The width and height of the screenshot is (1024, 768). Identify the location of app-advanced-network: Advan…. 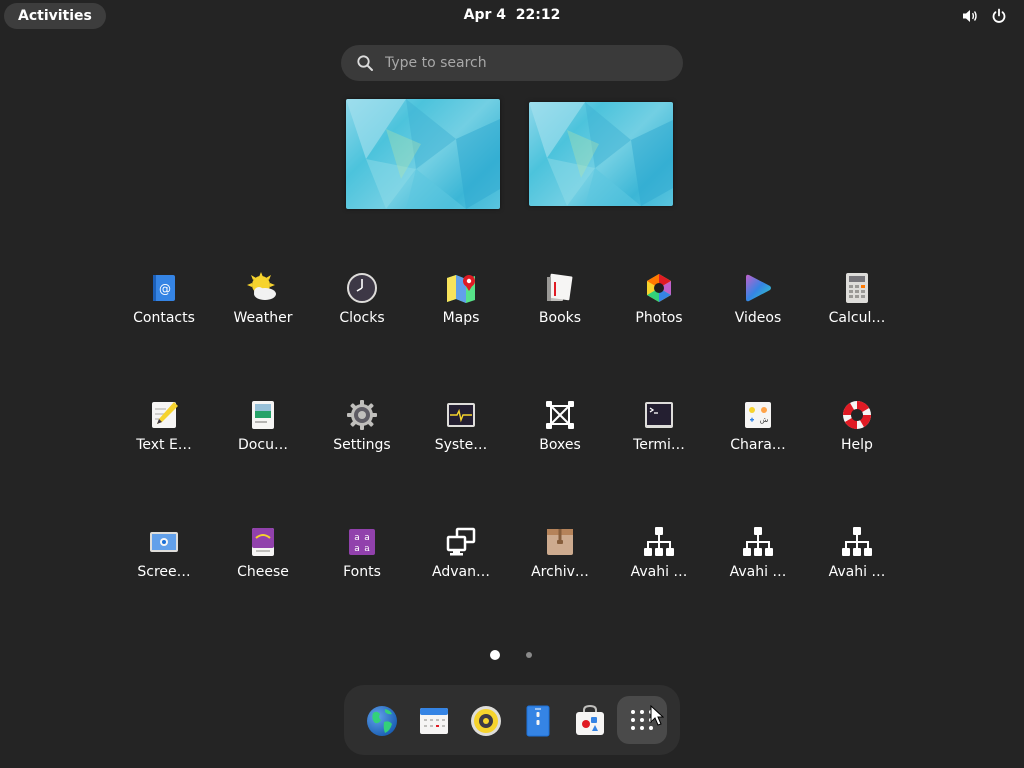
(461, 576).